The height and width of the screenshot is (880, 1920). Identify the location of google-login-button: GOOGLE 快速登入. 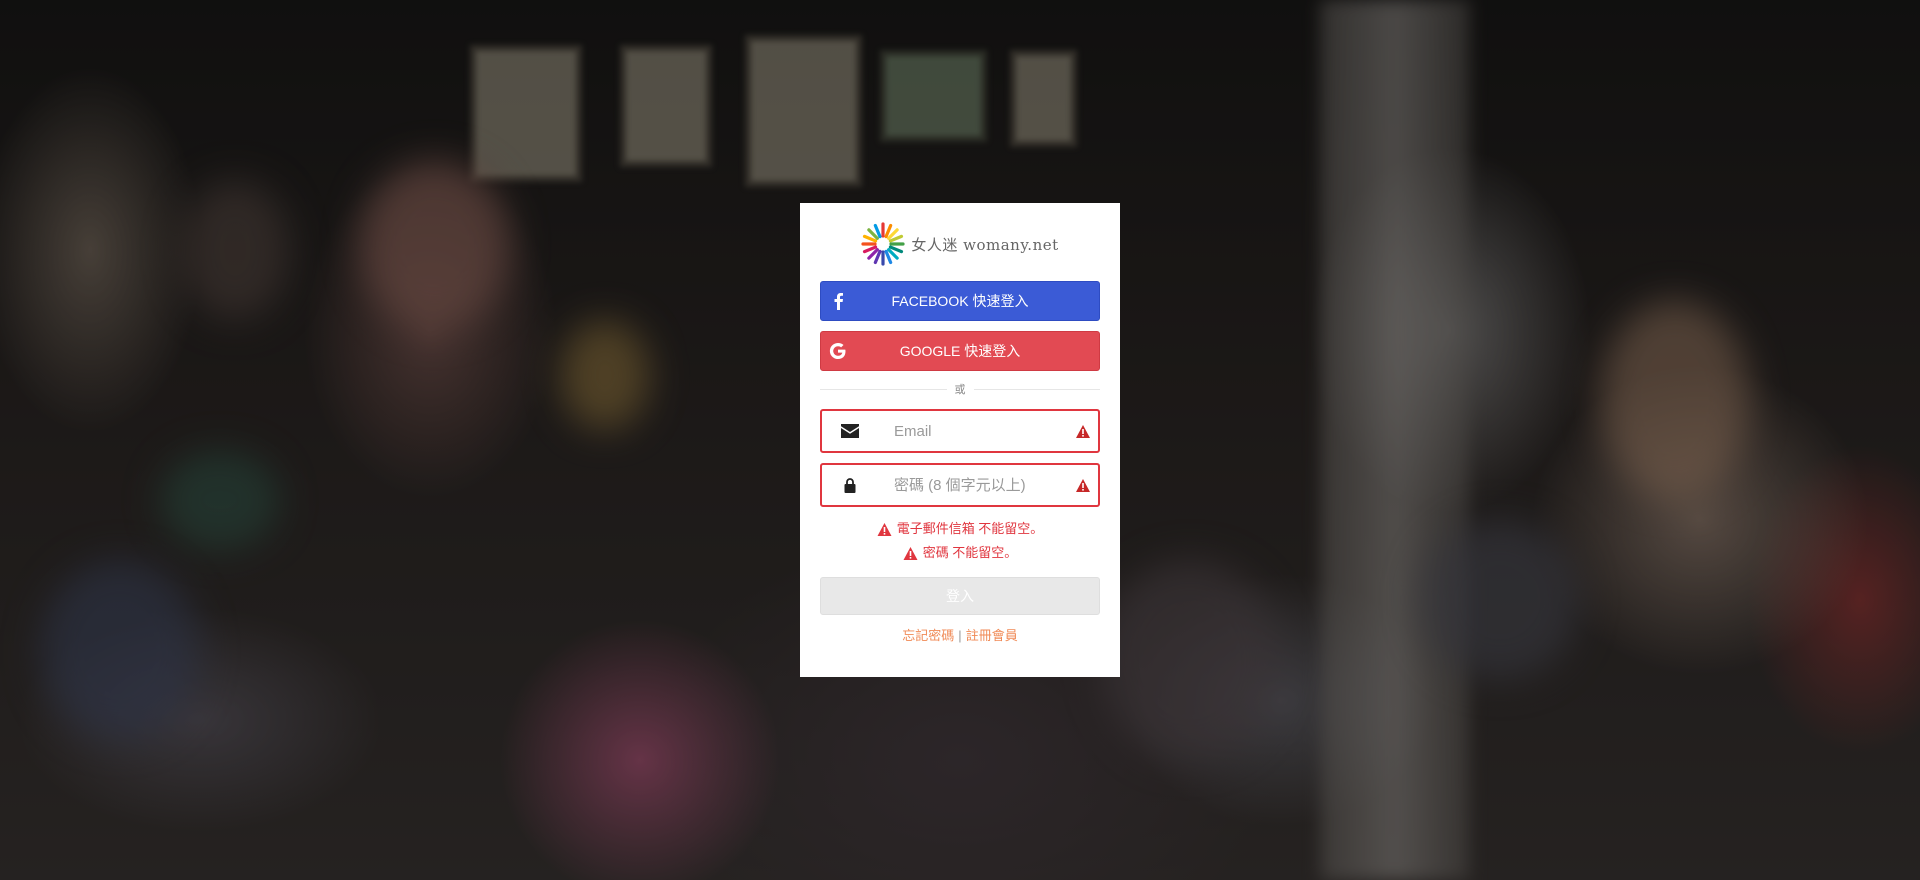
(960, 351).